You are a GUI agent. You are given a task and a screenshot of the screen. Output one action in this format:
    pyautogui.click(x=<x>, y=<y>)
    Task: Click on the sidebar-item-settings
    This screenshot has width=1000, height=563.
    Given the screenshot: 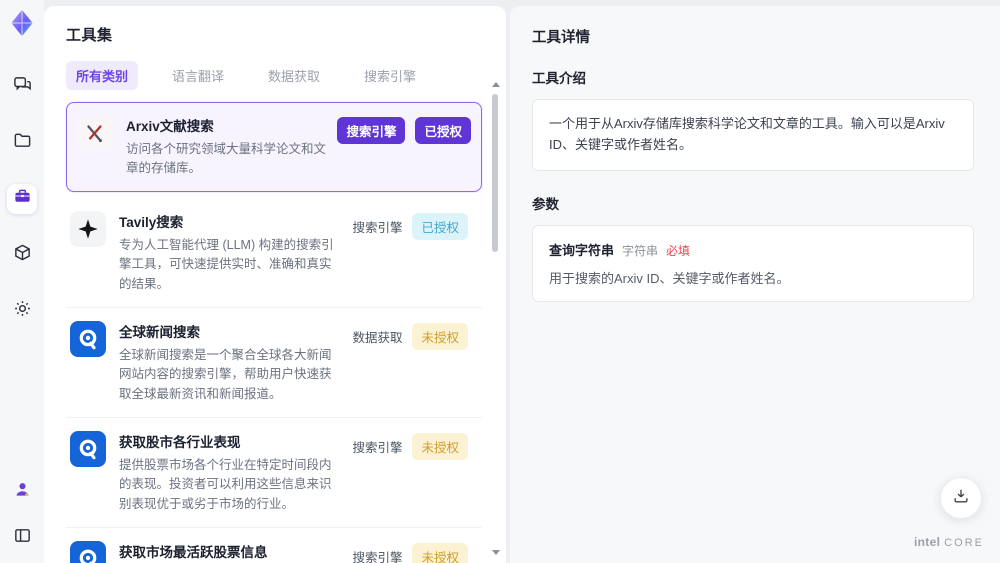 What is the action you would take?
    pyautogui.click(x=22, y=311)
    